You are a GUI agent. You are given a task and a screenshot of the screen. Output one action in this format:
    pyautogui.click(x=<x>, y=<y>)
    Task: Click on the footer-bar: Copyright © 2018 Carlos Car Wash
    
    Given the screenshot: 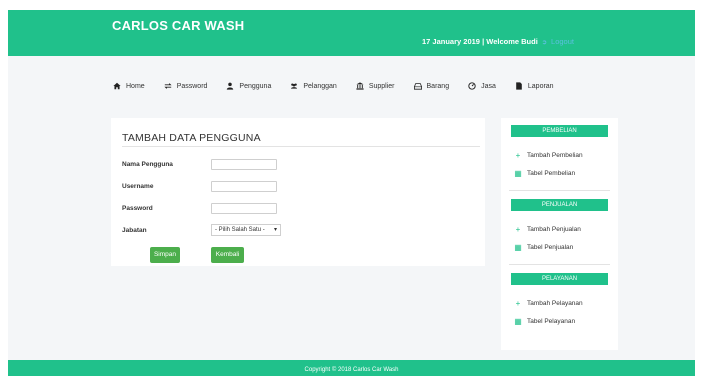 What is the action you would take?
    pyautogui.click(x=351, y=368)
    